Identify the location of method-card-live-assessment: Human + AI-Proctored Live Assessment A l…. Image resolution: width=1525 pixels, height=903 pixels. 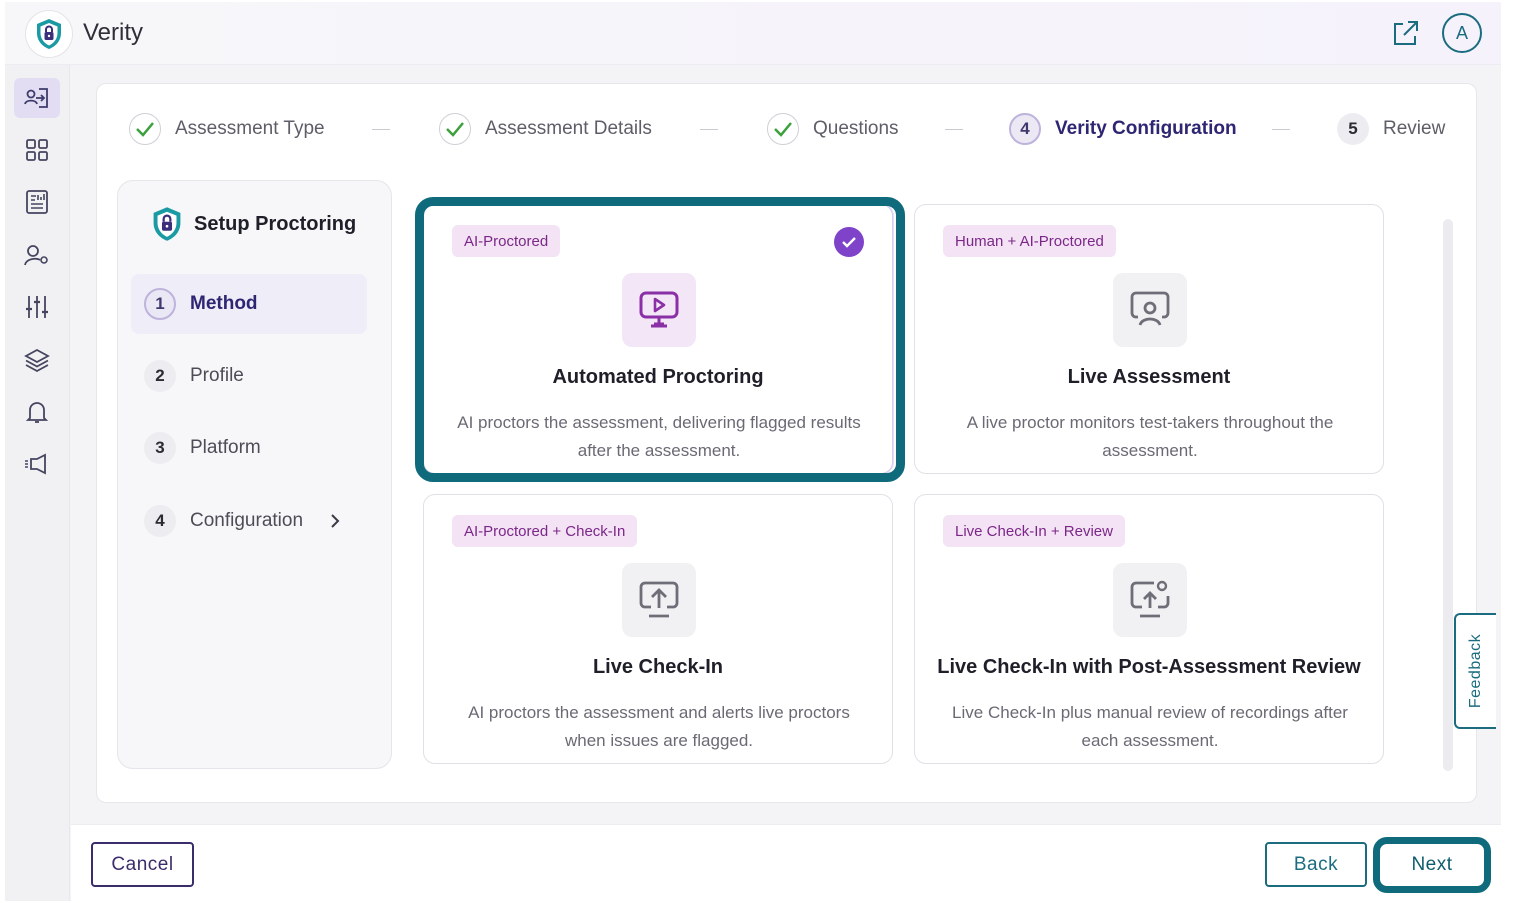
(1149, 339).